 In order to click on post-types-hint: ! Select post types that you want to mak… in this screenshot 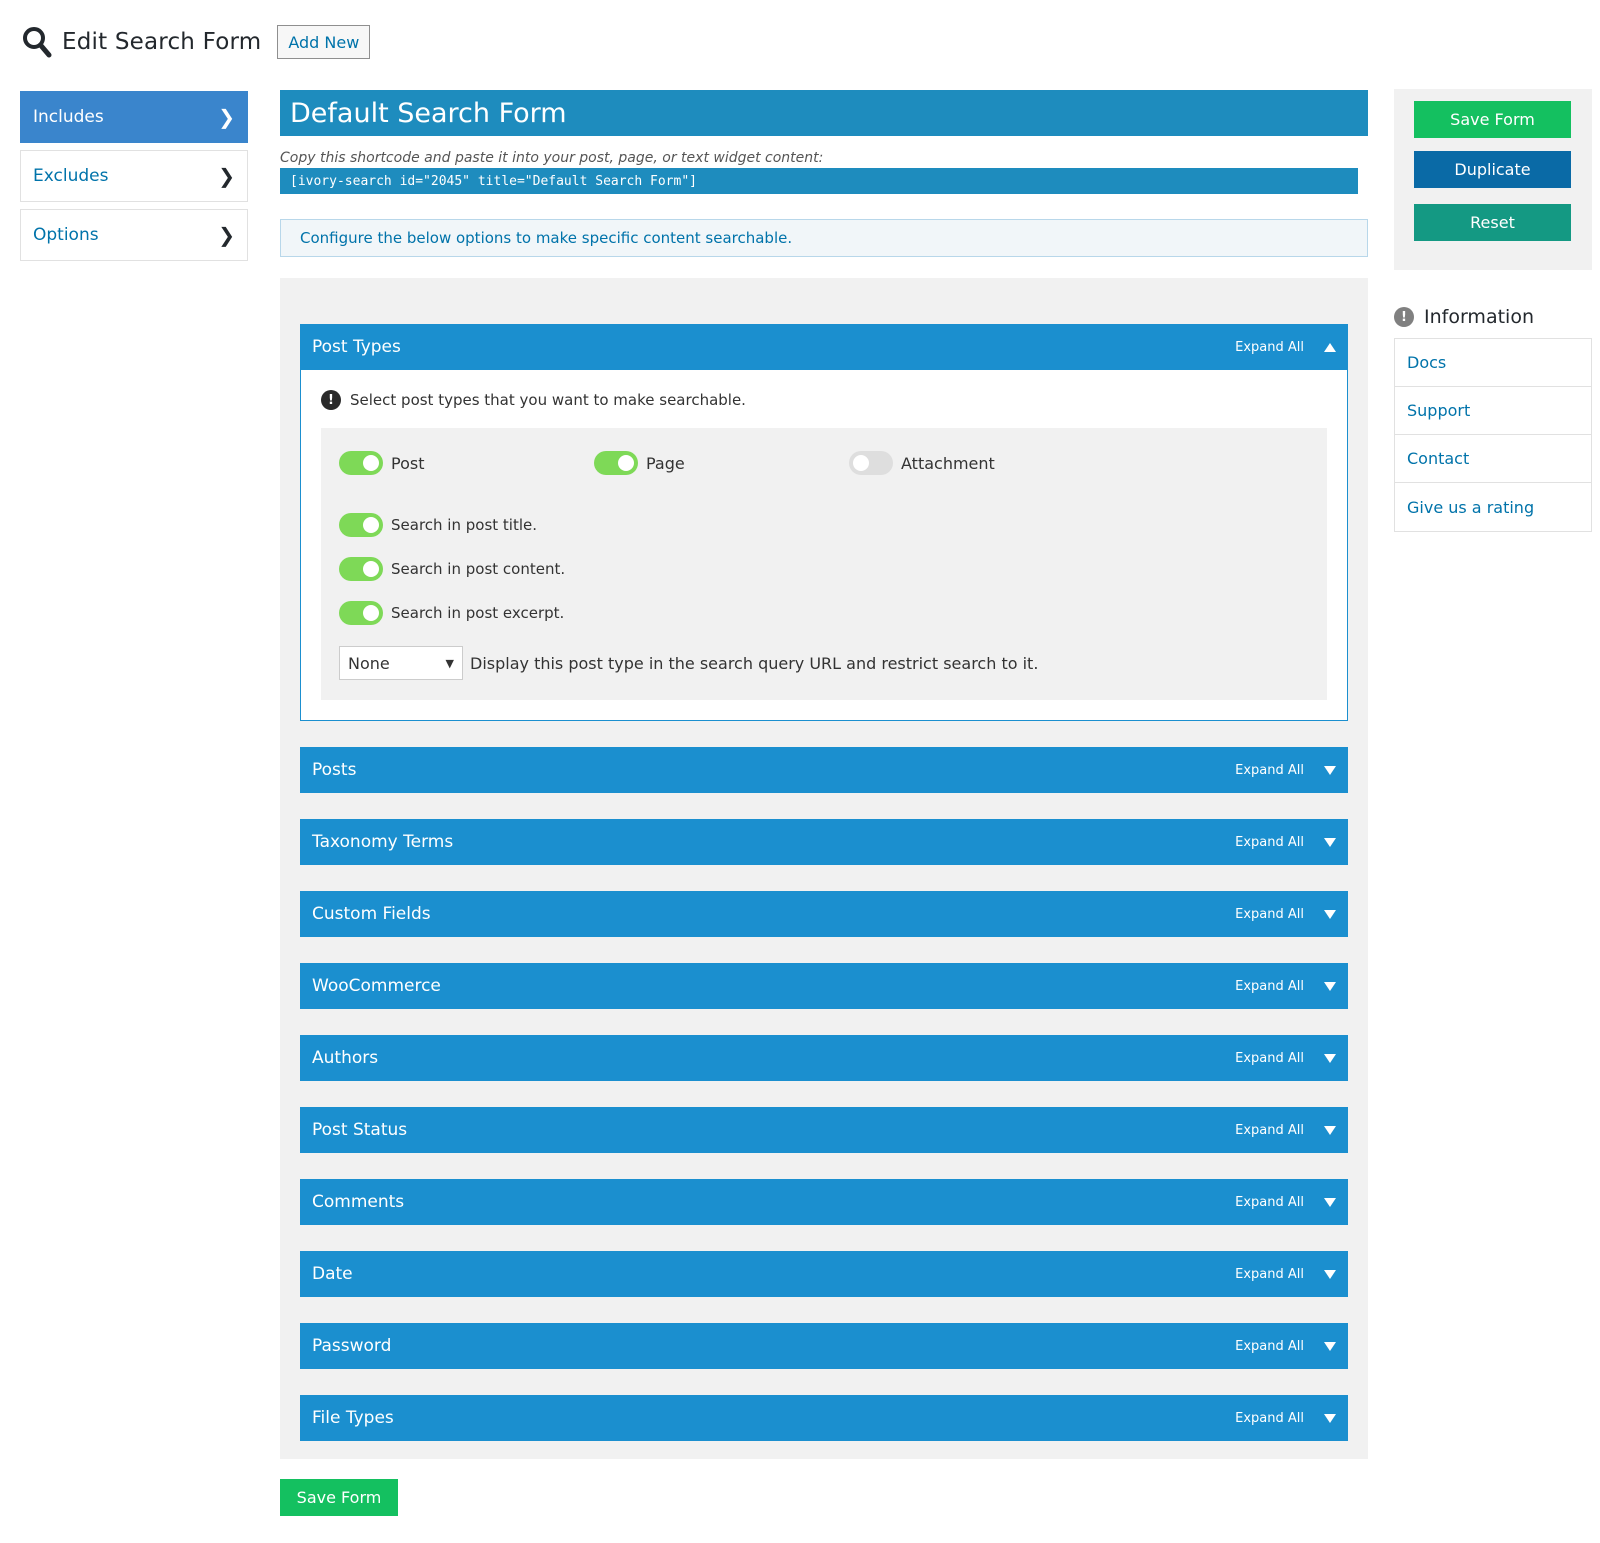, I will do `click(824, 400)`.